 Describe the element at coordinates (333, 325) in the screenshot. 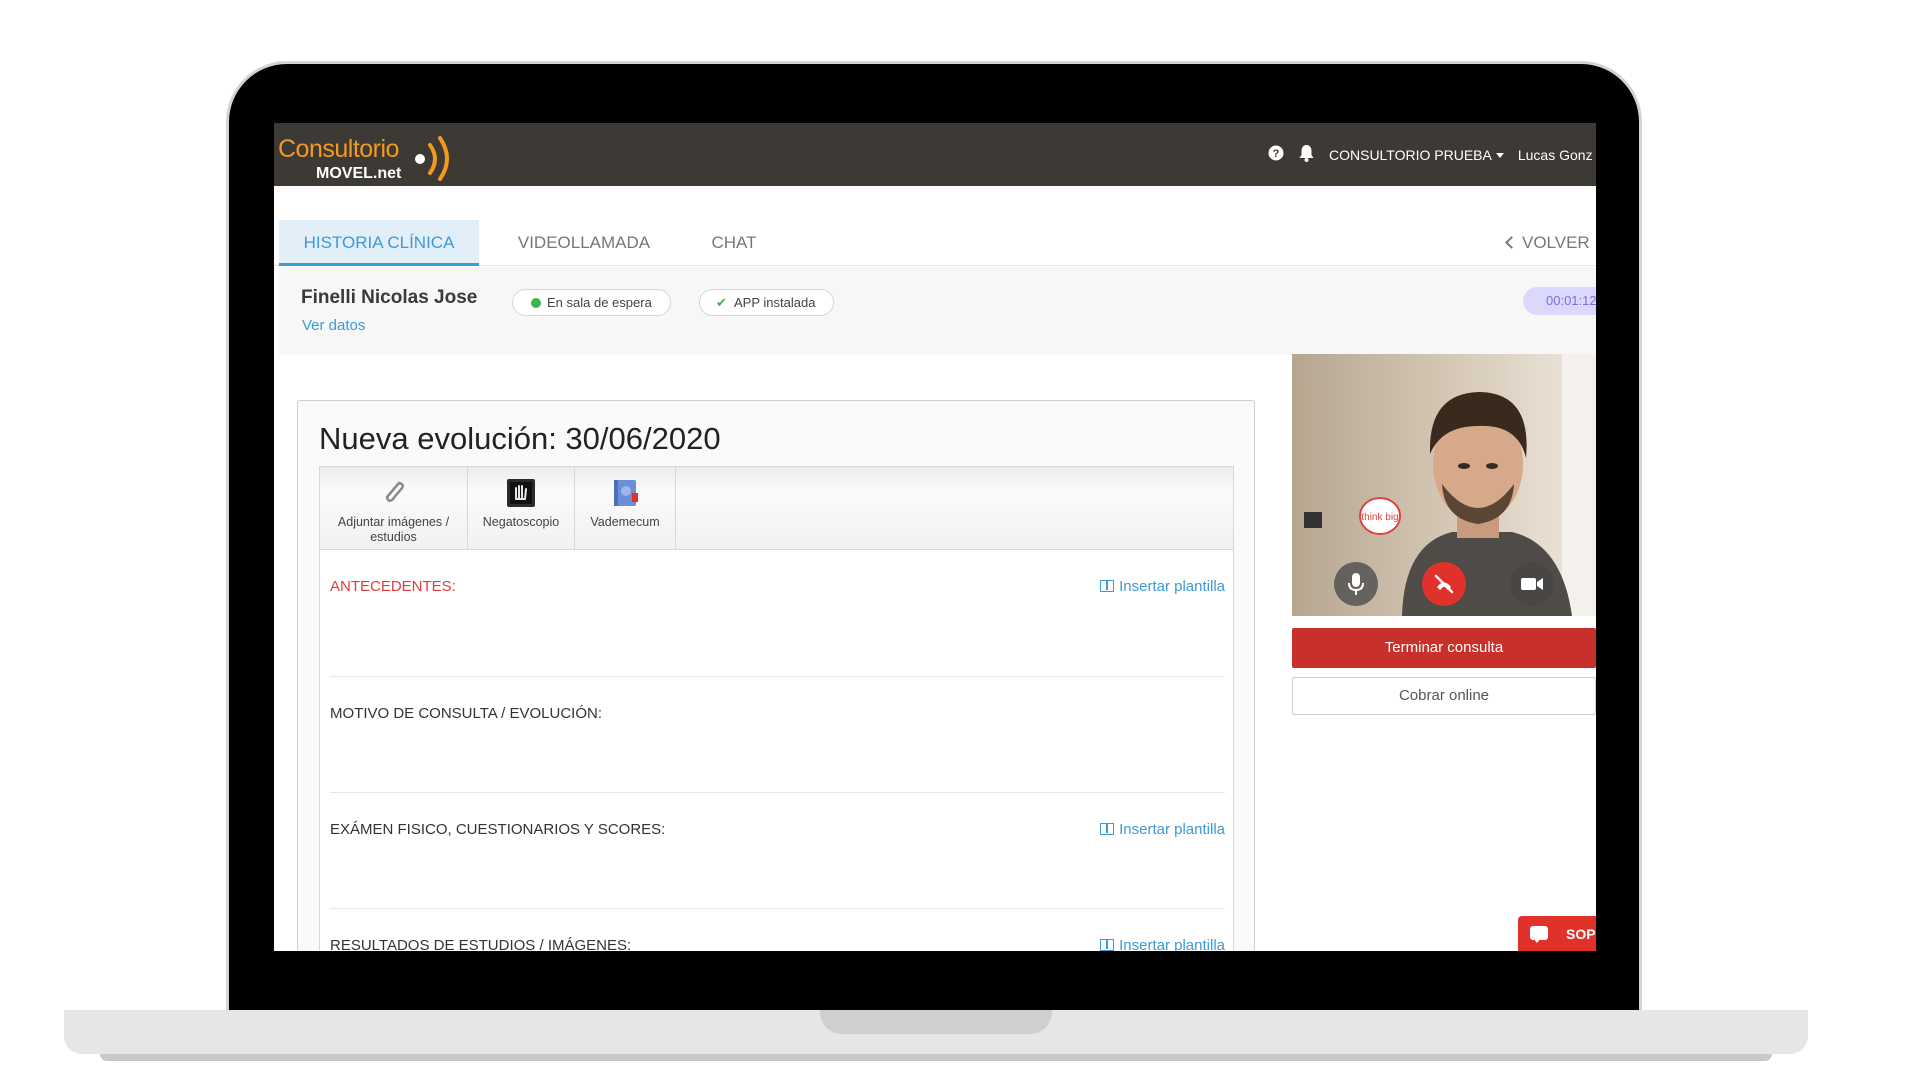

I see `view-patient-data-link: Ver datos` at that location.